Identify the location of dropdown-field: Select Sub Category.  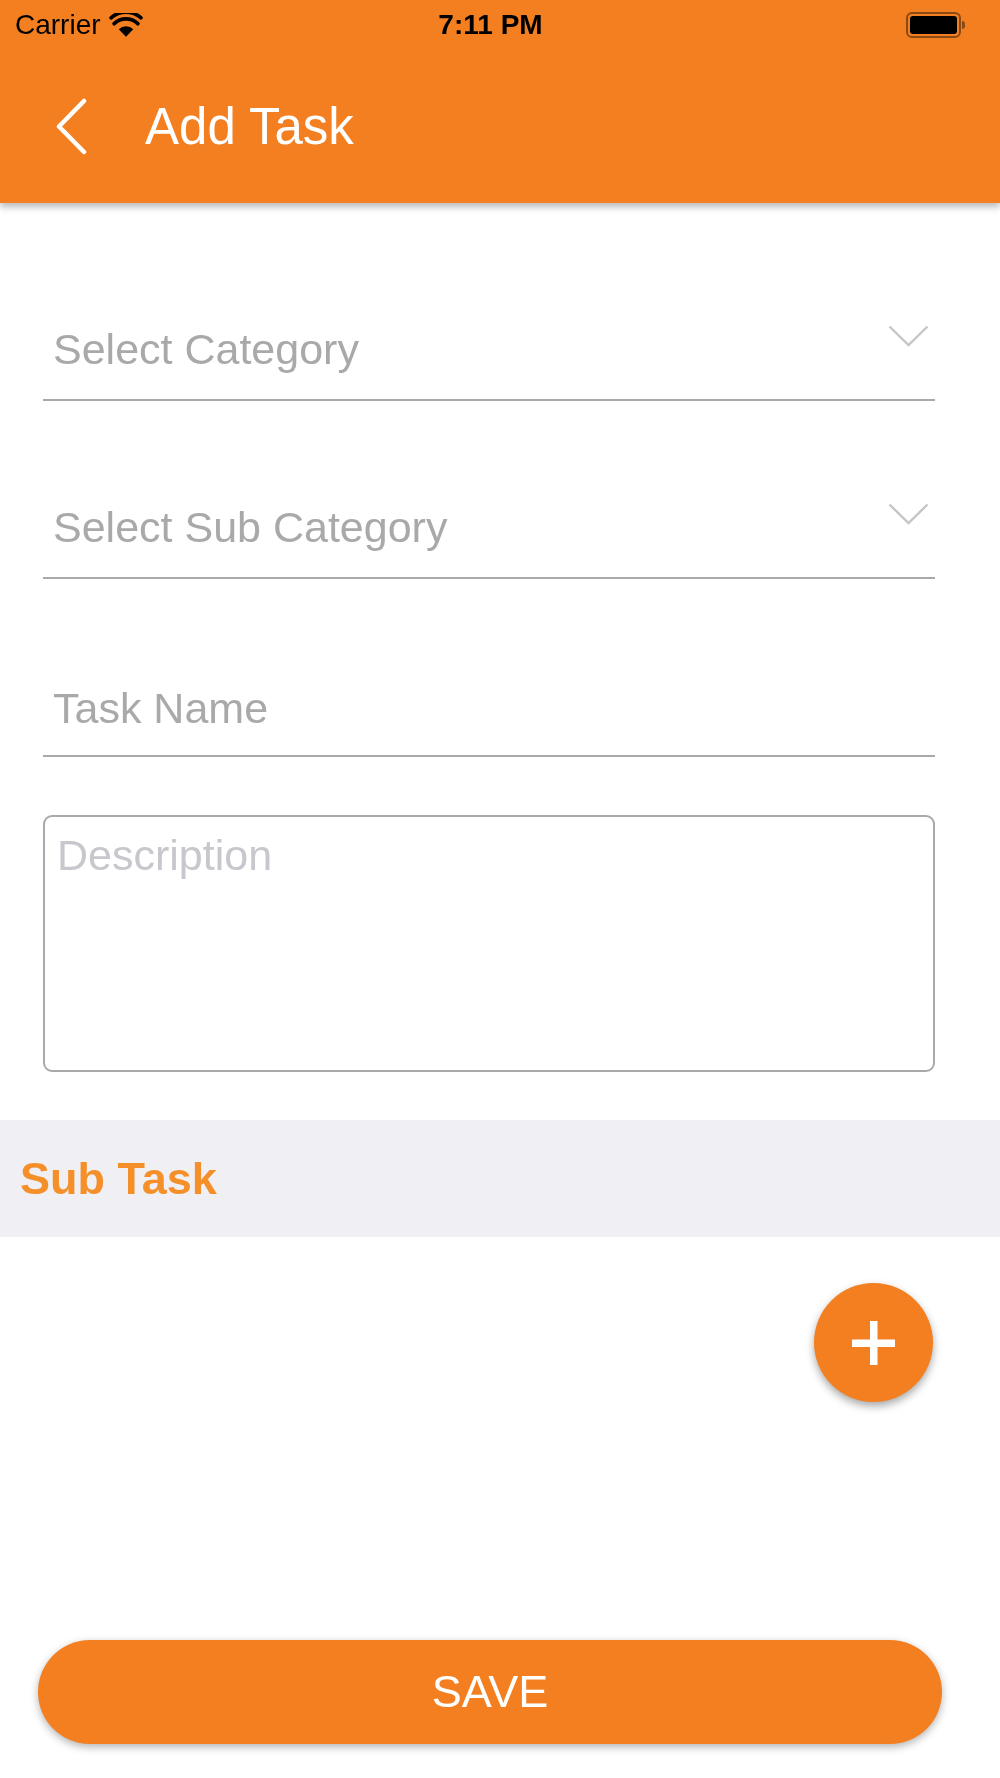
(489, 528).